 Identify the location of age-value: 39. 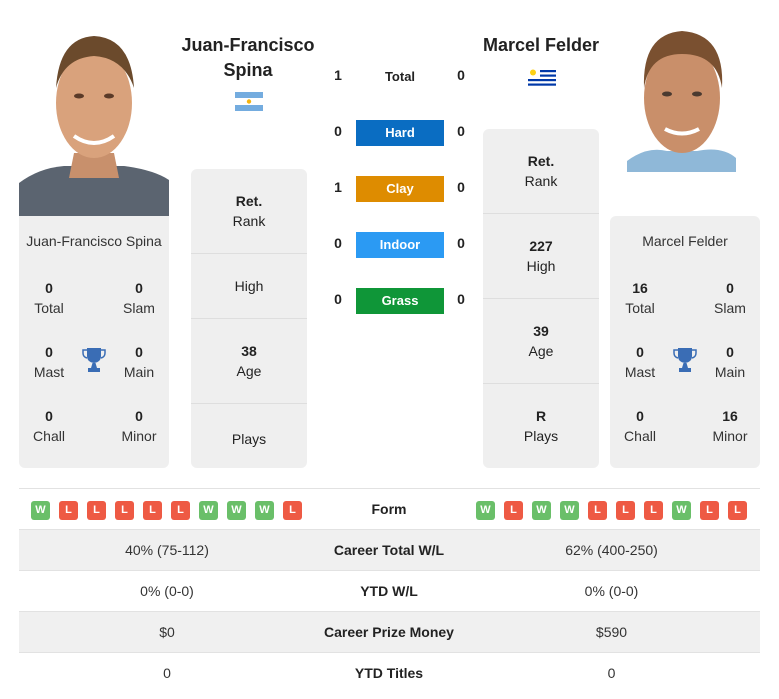
(541, 331).